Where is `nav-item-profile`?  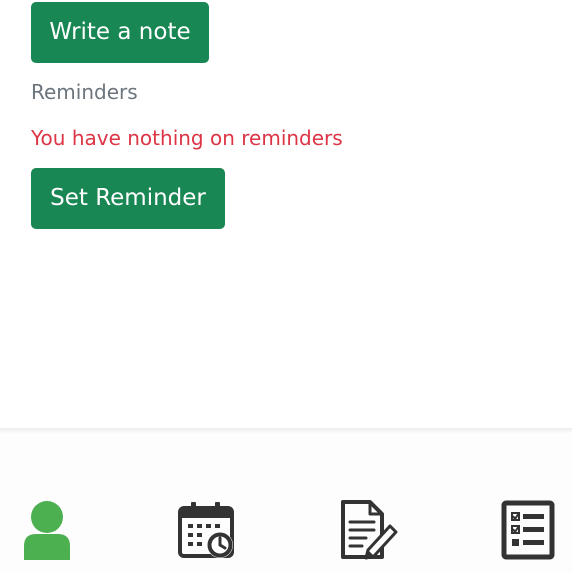
nav-item-profile is located at coordinates (47, 530).